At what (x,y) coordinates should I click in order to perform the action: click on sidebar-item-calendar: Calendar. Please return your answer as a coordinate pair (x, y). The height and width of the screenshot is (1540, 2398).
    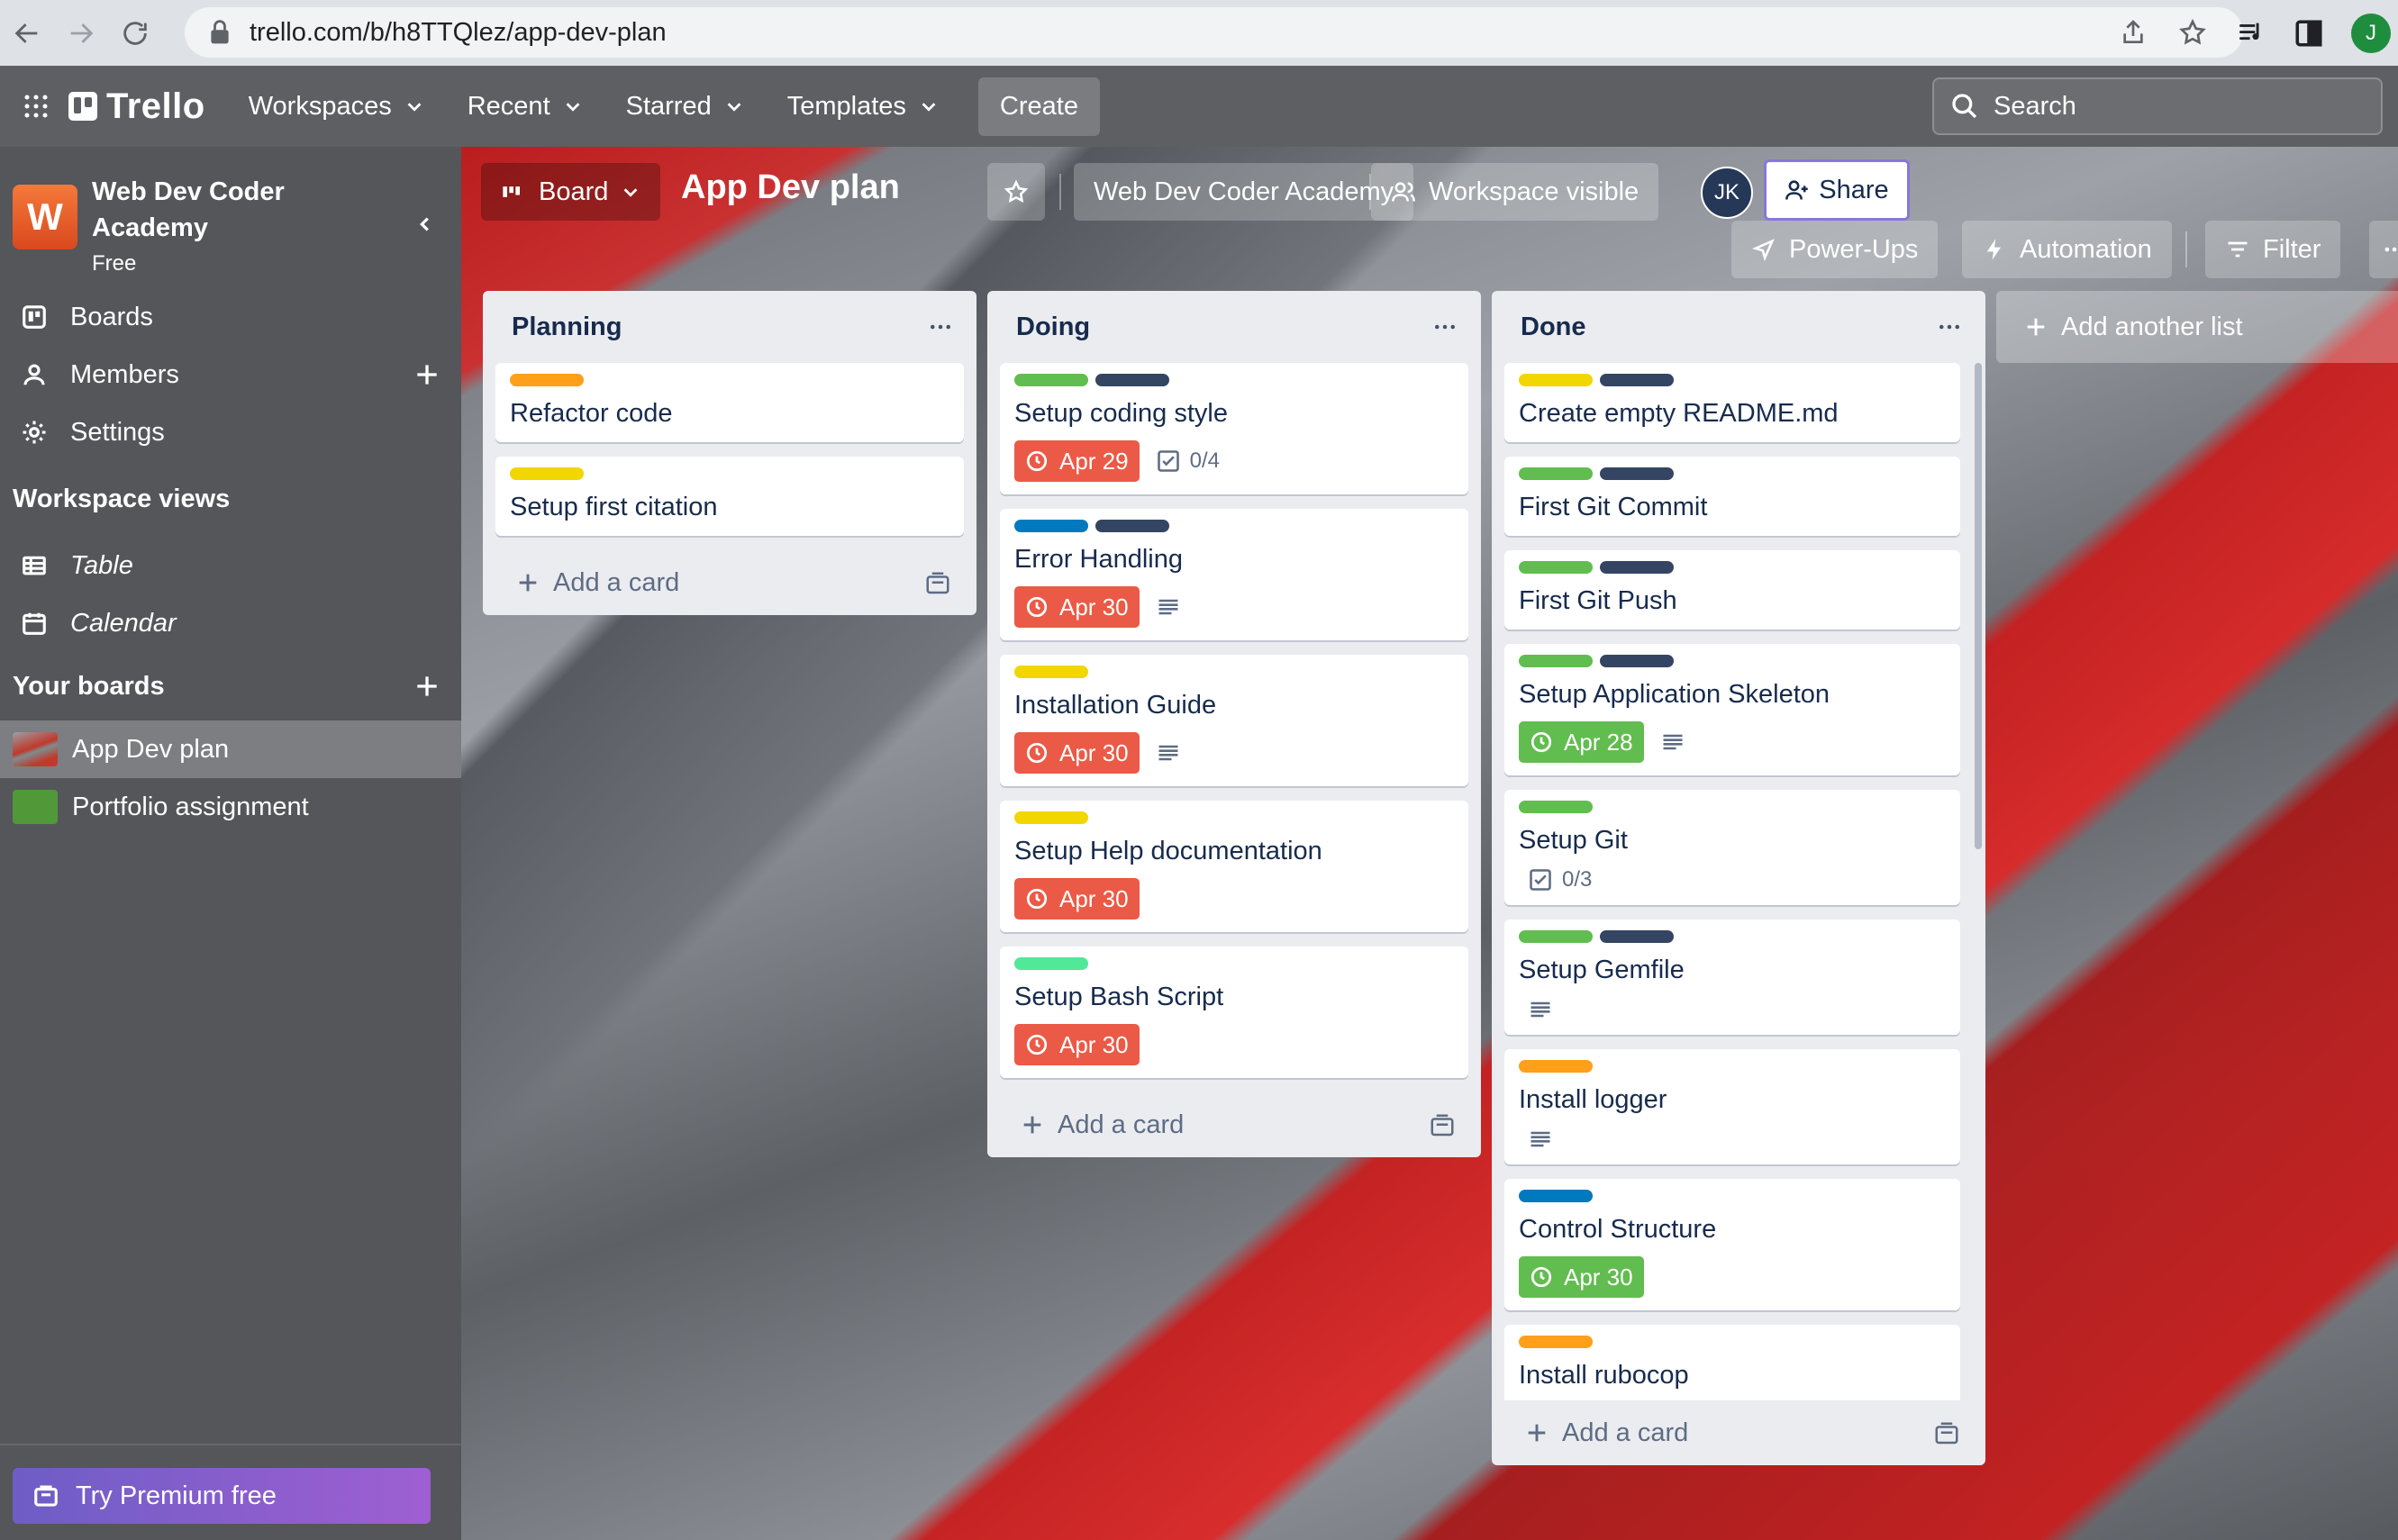
    Looking at the image, I should click on (230, 623).